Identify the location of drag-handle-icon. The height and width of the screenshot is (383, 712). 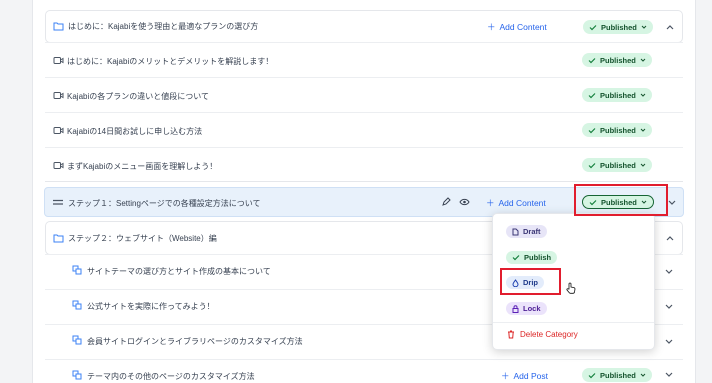
(58, 202).